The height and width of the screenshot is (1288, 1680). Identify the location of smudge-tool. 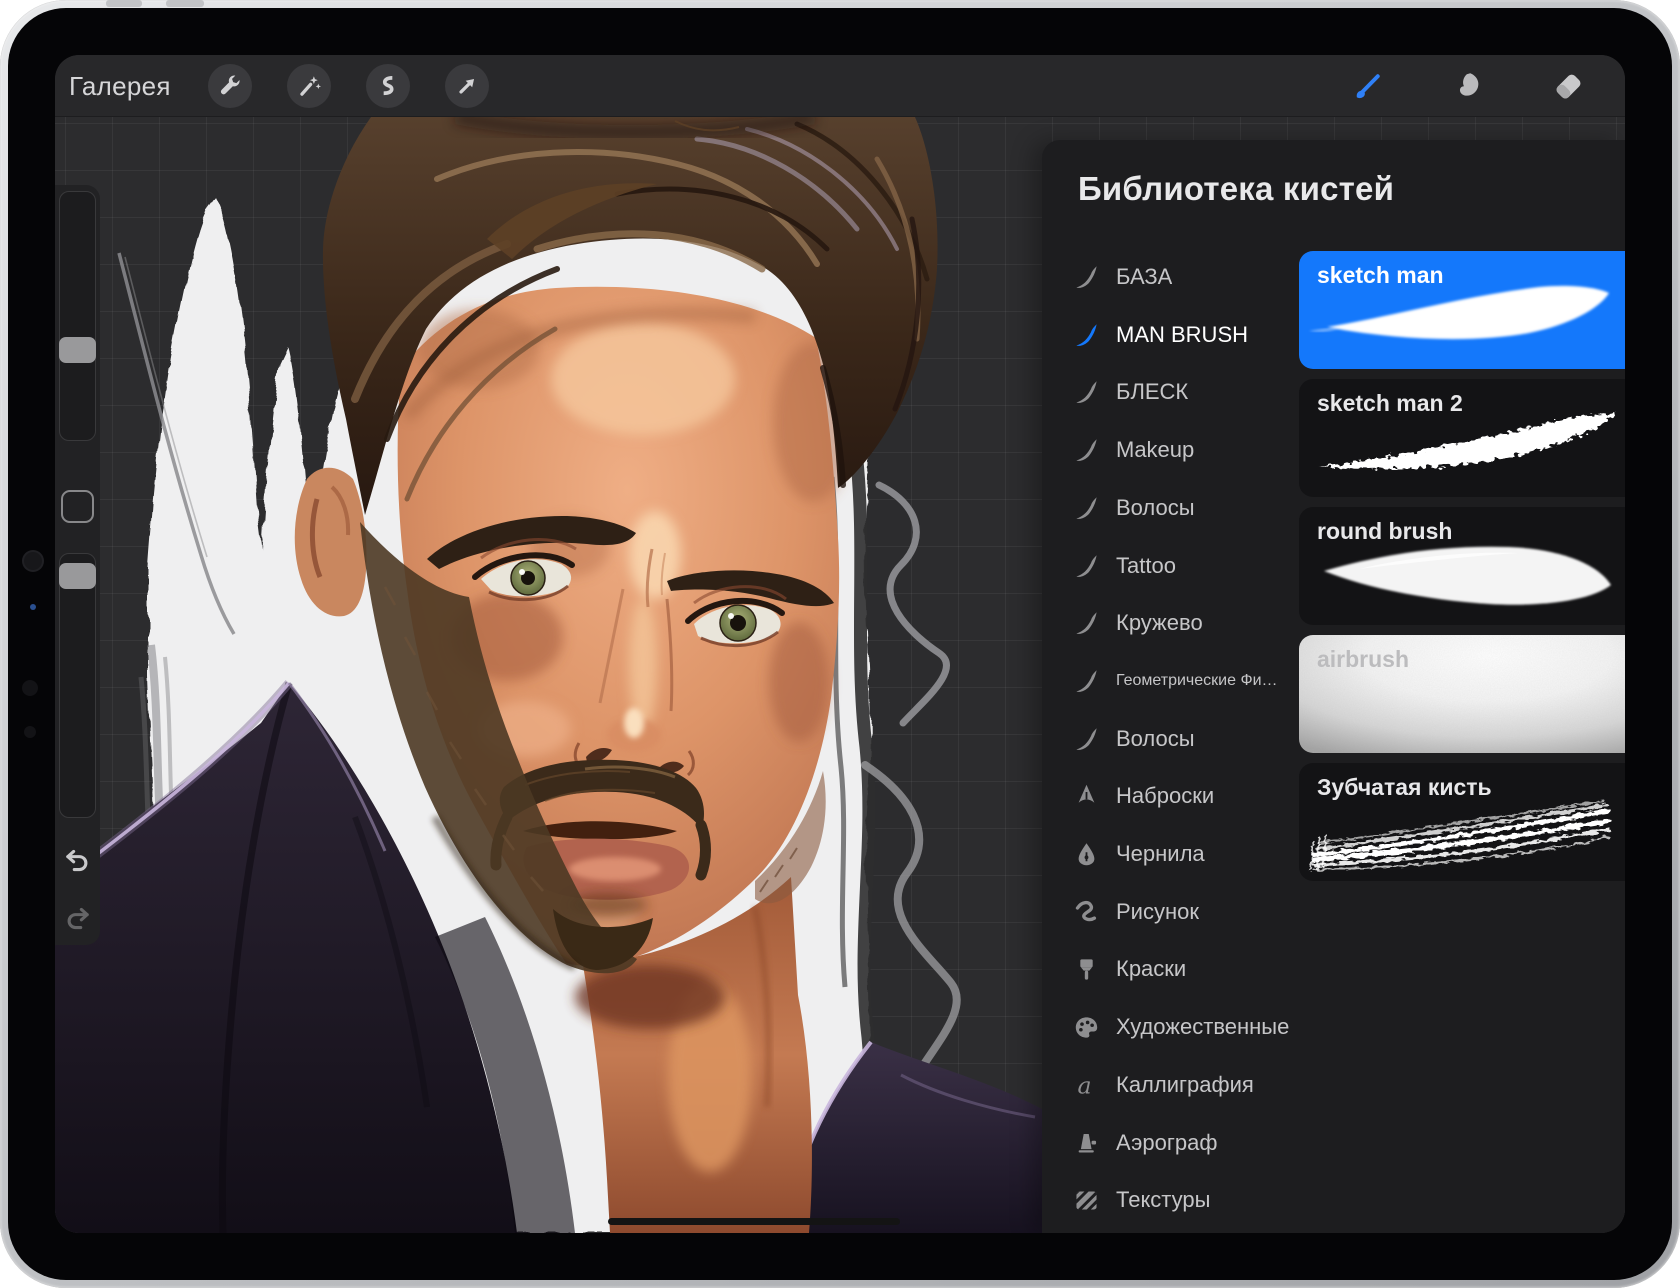
(1468, 86).